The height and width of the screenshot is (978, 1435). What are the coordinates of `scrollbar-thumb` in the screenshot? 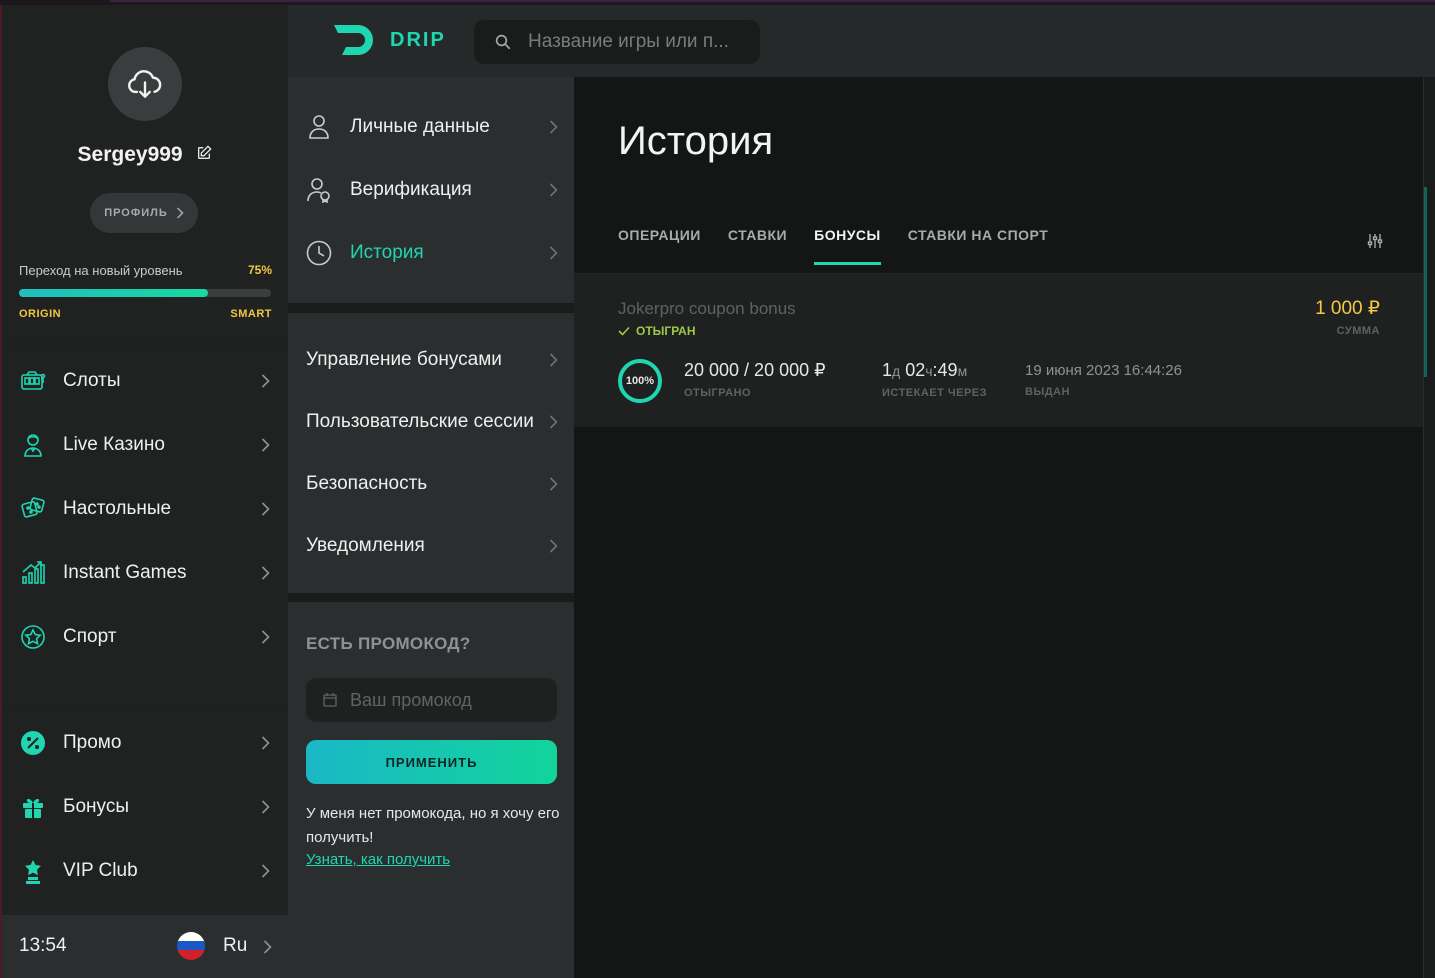 It's located at (1425, 282).